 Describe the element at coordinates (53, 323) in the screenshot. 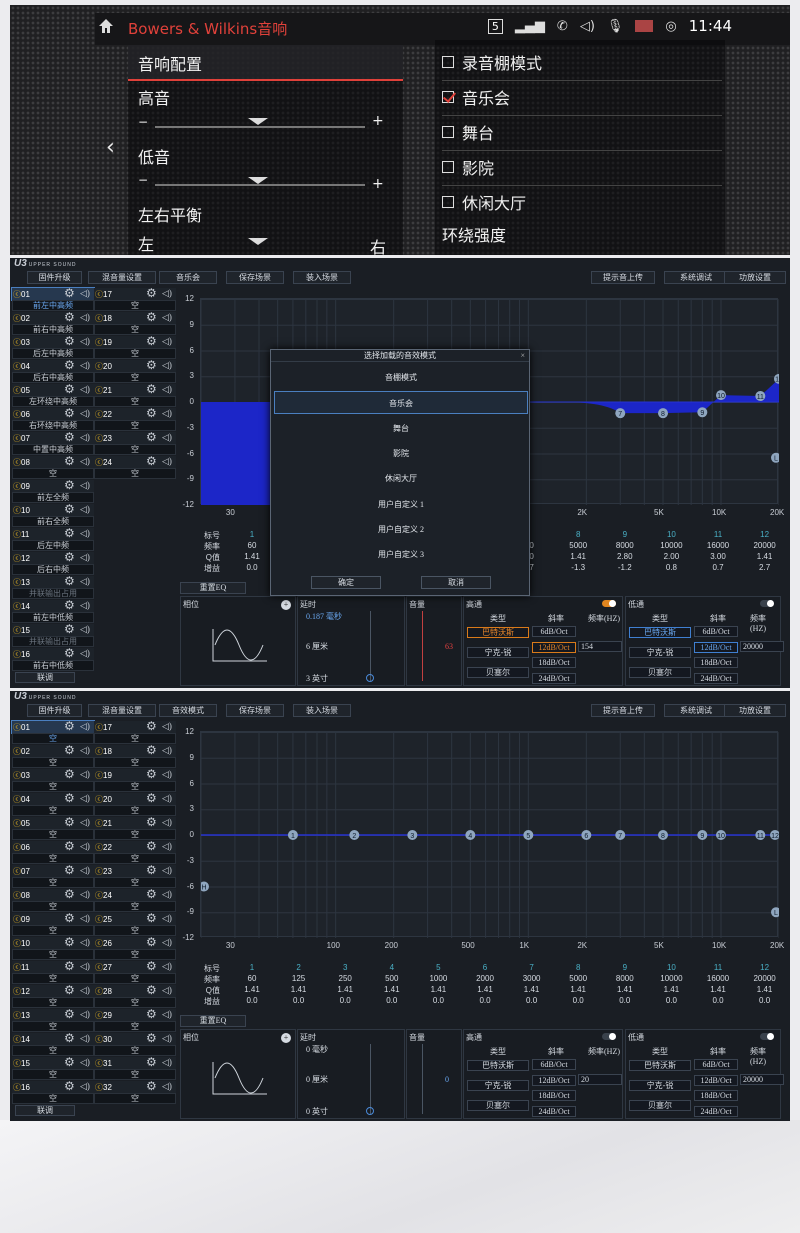

I see `channel-item: ⓒ02 ⚙ ◁) 前右中高频` at that location.